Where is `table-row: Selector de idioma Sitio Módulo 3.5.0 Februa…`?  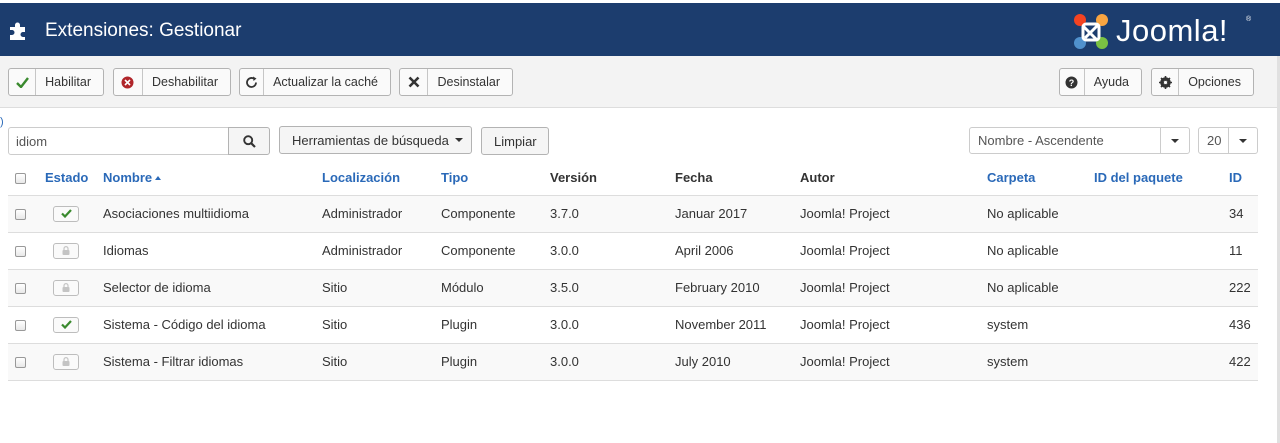 table-row: Selector de idioma Sitio Módulo 3.5.0 Februa… is located at coordinates (633, 288).